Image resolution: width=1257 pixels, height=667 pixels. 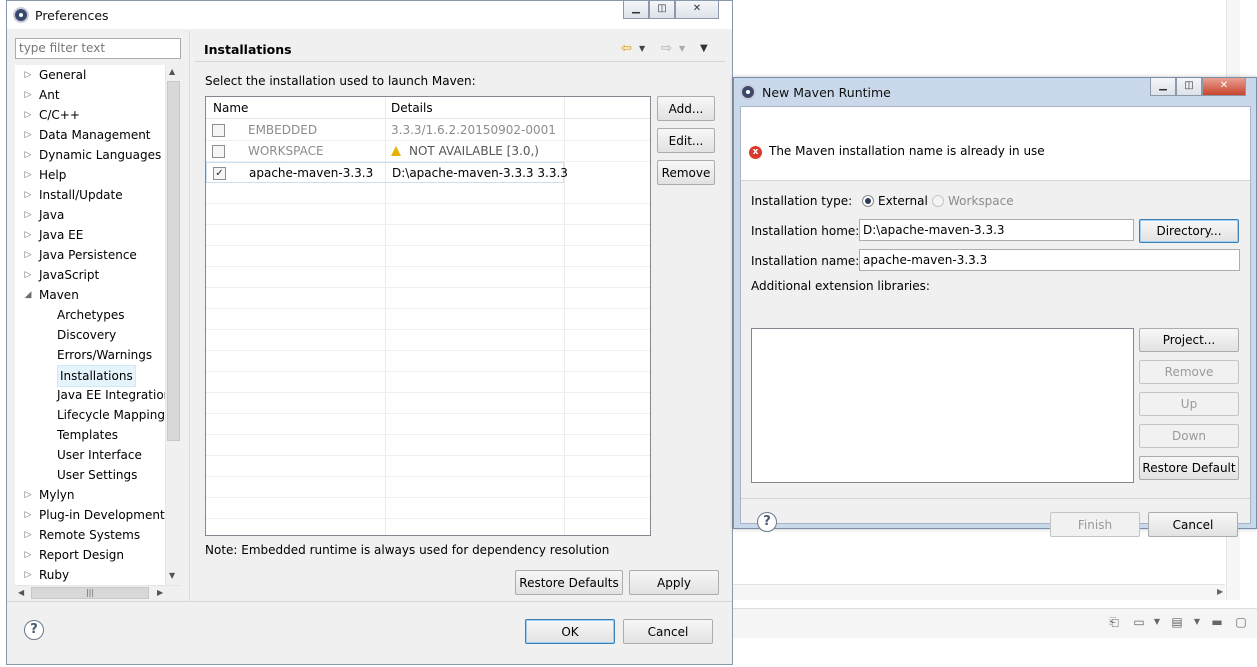 What do you see at coordinates (98, 75) in the screenshot?
I see `tree-item: ▷ General` at bounding box center [98, 75].